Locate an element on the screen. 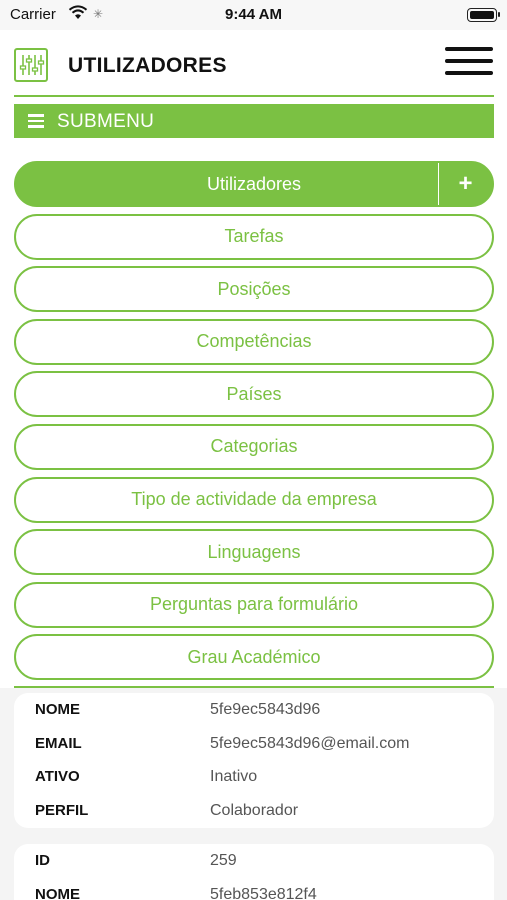 The image size is (507, 900). menu-item-paises: Países is located at coordinates (254, 394).